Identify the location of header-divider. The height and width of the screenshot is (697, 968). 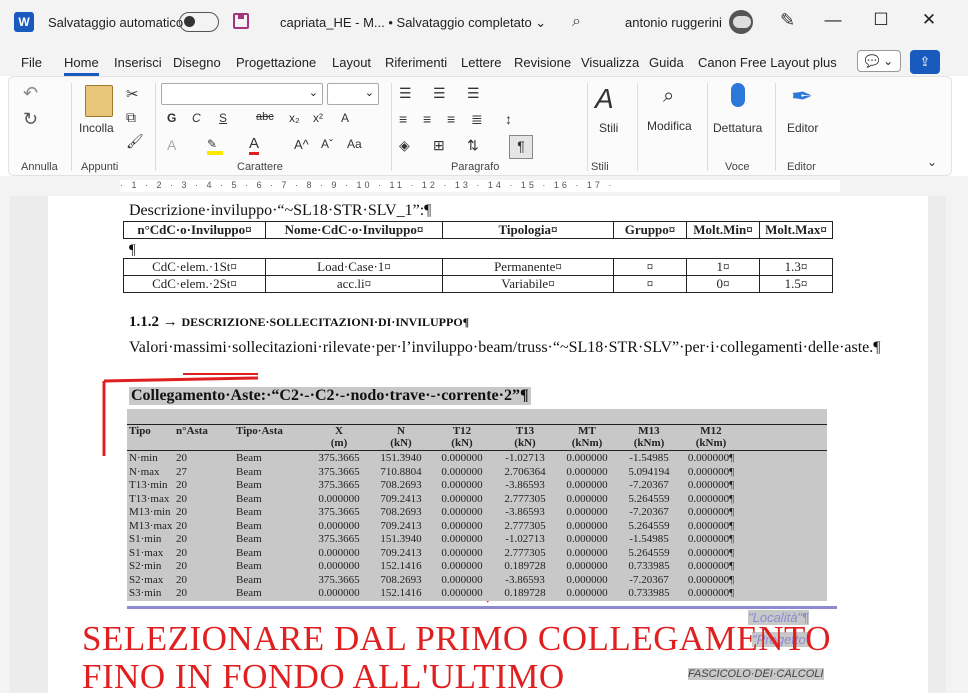
(482, 607).